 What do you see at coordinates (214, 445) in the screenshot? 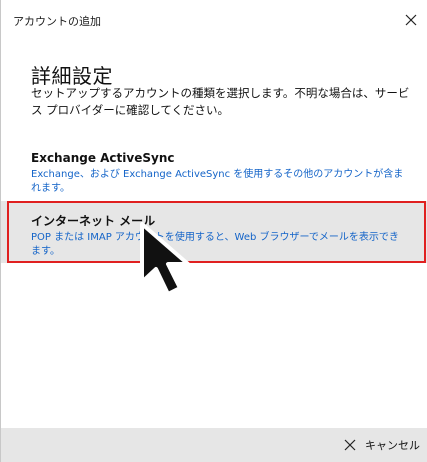
I see `footer-bar: キャンセル` at bounding box center [214, 445].